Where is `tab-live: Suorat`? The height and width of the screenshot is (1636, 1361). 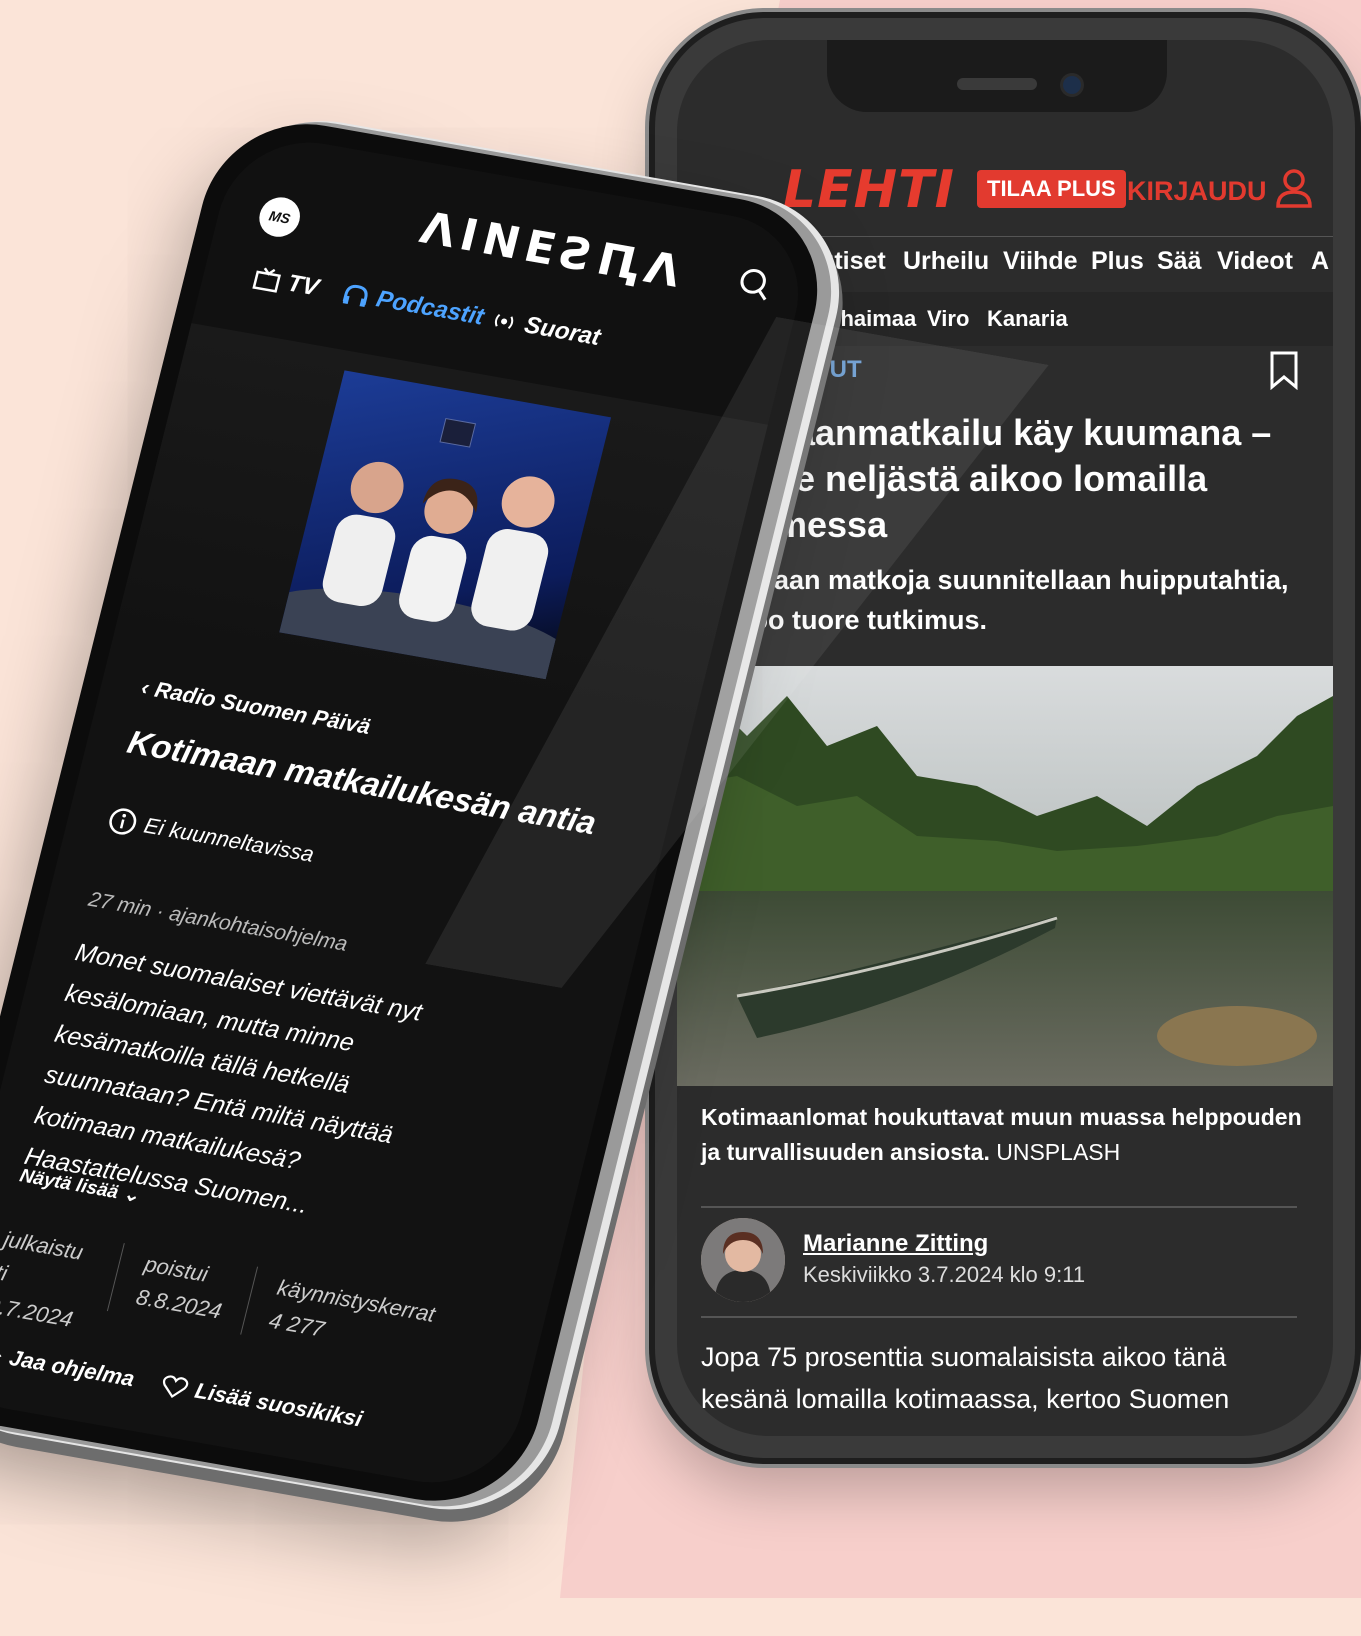 tab-live: Suorat is located at coordinates (545, 329).